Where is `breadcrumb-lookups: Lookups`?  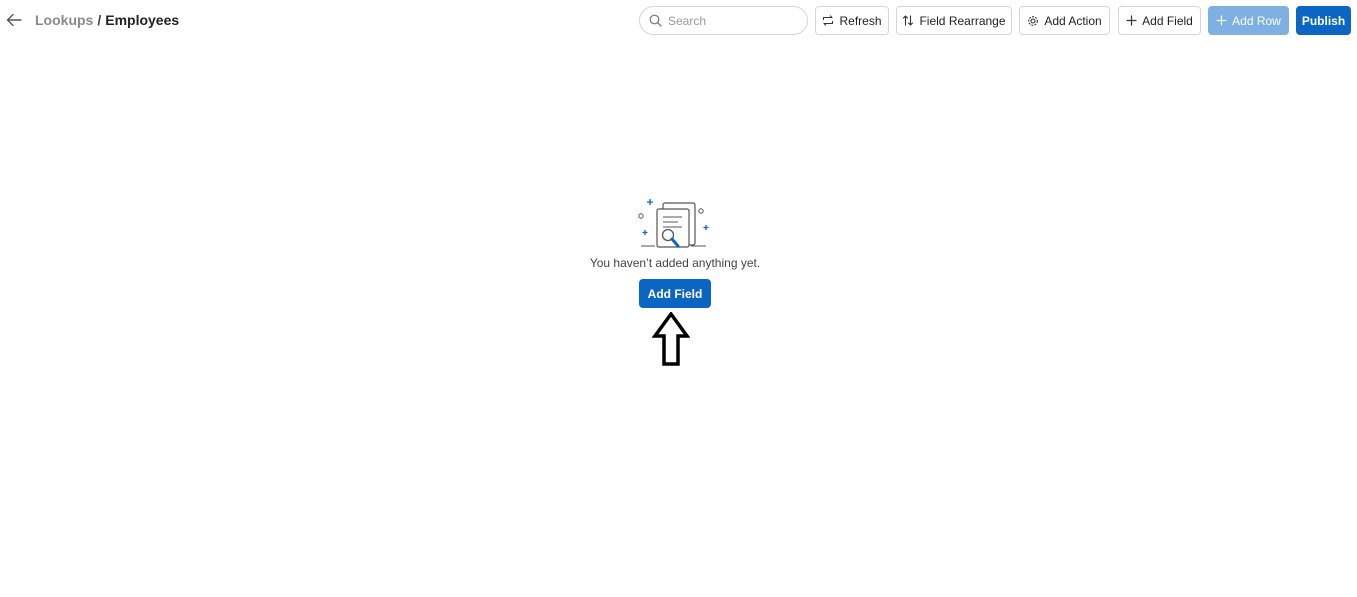
breadcrumb-lookups: Lookups is located at coordinates (64, 20).